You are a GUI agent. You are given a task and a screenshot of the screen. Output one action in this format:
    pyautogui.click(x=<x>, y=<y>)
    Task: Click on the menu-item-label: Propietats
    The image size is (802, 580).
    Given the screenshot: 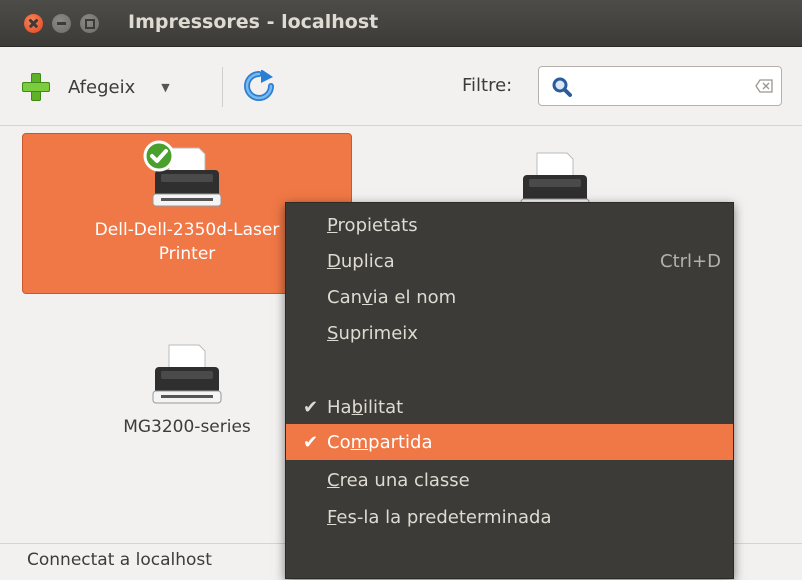 What is the action you would take?
    pyautogui.click(x=372, y=225)
    